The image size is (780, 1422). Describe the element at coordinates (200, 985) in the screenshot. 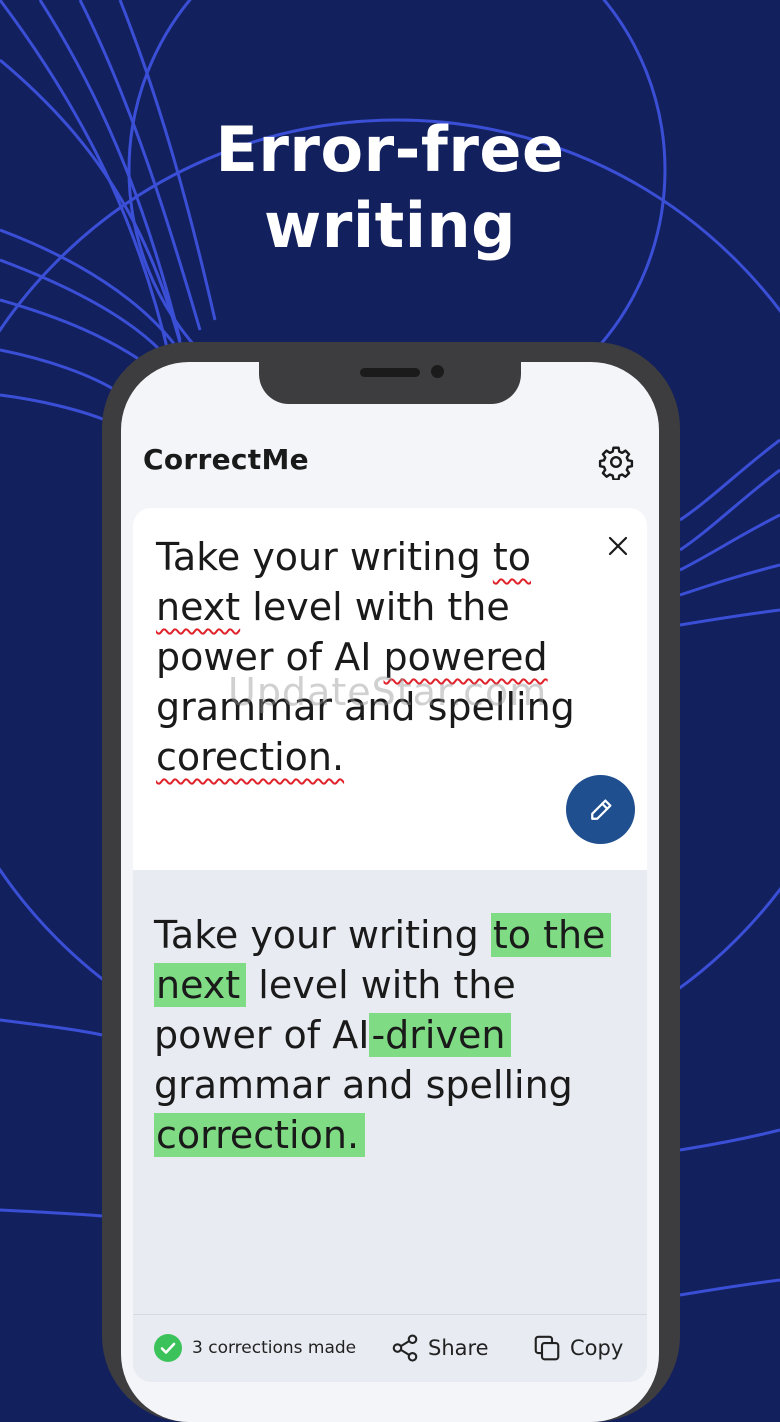

I see `correction-highlight: next` at that location.